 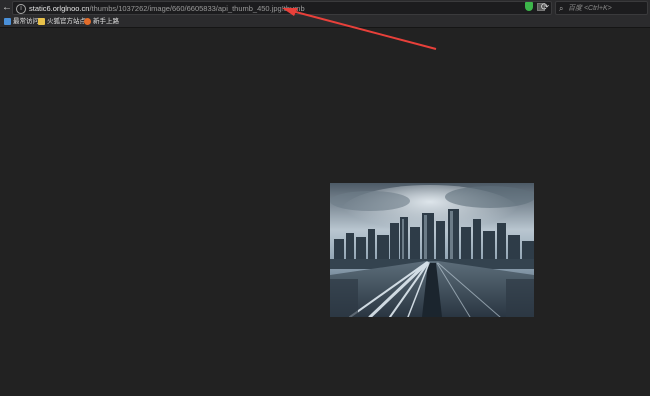 I want to click on bookmark-label: 新手上路, so click(x=106, y=21).